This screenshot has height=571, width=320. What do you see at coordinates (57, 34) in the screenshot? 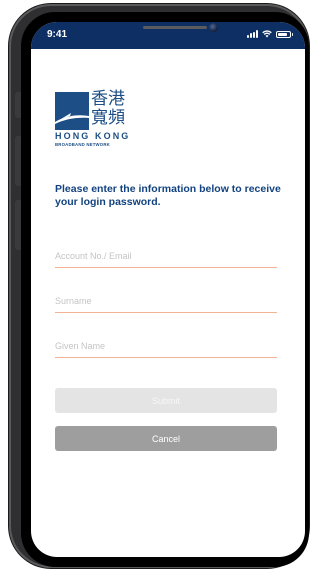
I see `status-time: 9:41` at bounding box center [57, 34].